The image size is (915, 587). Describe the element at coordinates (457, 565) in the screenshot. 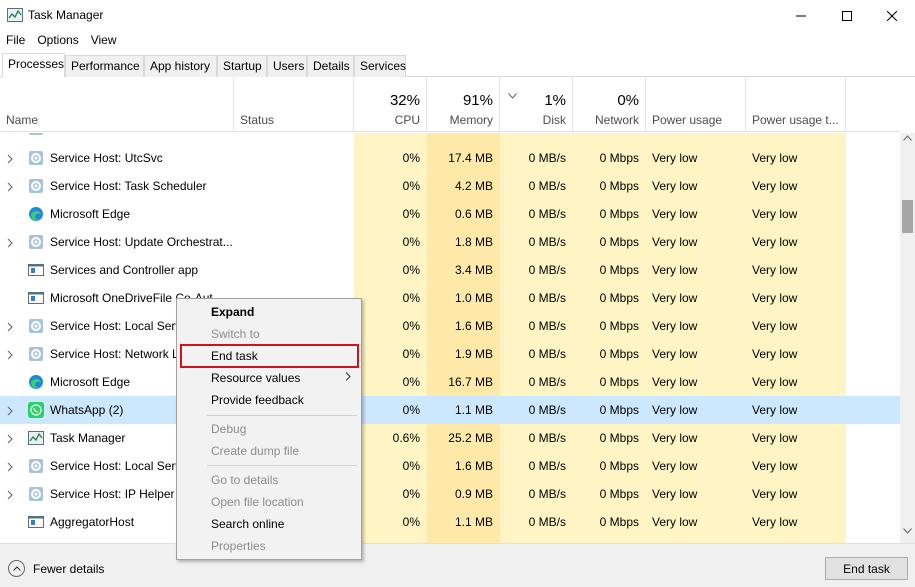

I see `bottom-bar: Fewer details End task` at that location.